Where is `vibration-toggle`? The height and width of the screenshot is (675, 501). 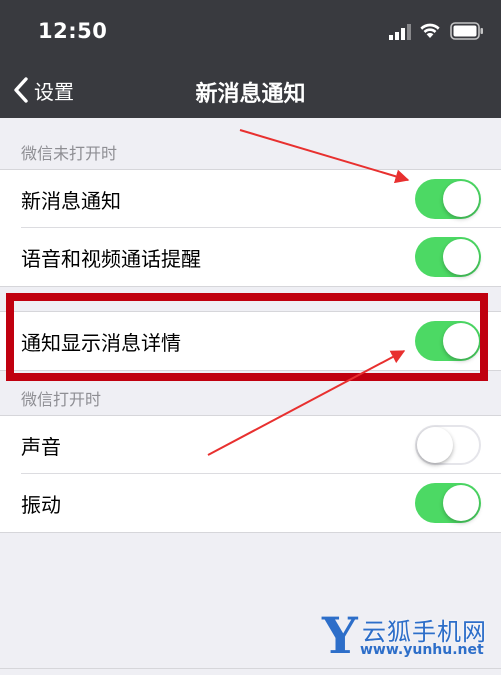
vibration-toggle is located at coordinates (448, 503).